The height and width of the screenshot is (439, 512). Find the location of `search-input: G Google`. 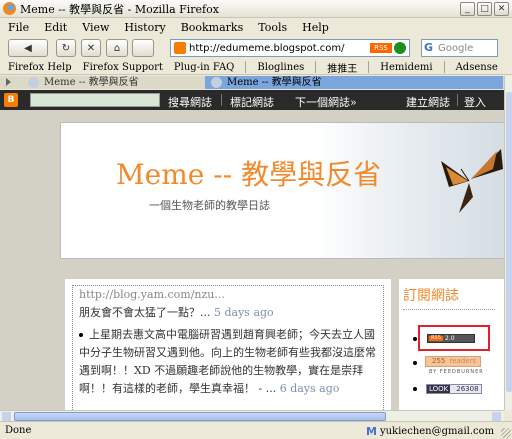

search-input: G Google is located at coordinates (459, 48).